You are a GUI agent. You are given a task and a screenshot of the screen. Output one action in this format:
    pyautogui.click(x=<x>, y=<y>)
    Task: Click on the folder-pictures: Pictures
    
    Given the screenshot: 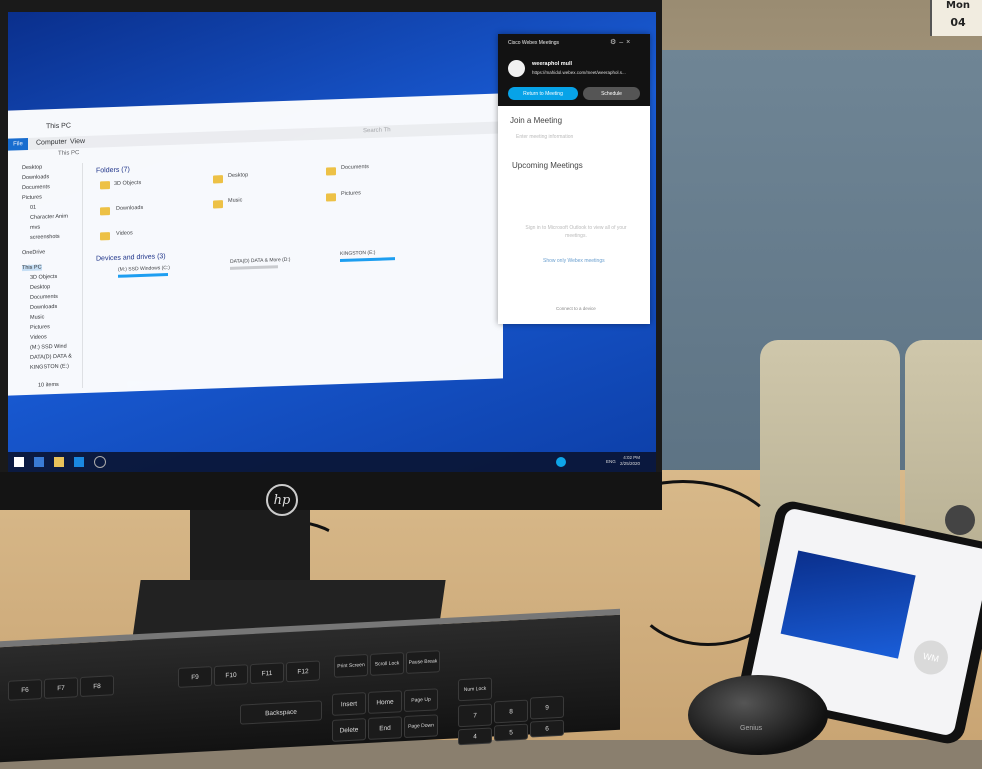 What is the action you would take?
    pyautogui.click(x=351, y=193)
    